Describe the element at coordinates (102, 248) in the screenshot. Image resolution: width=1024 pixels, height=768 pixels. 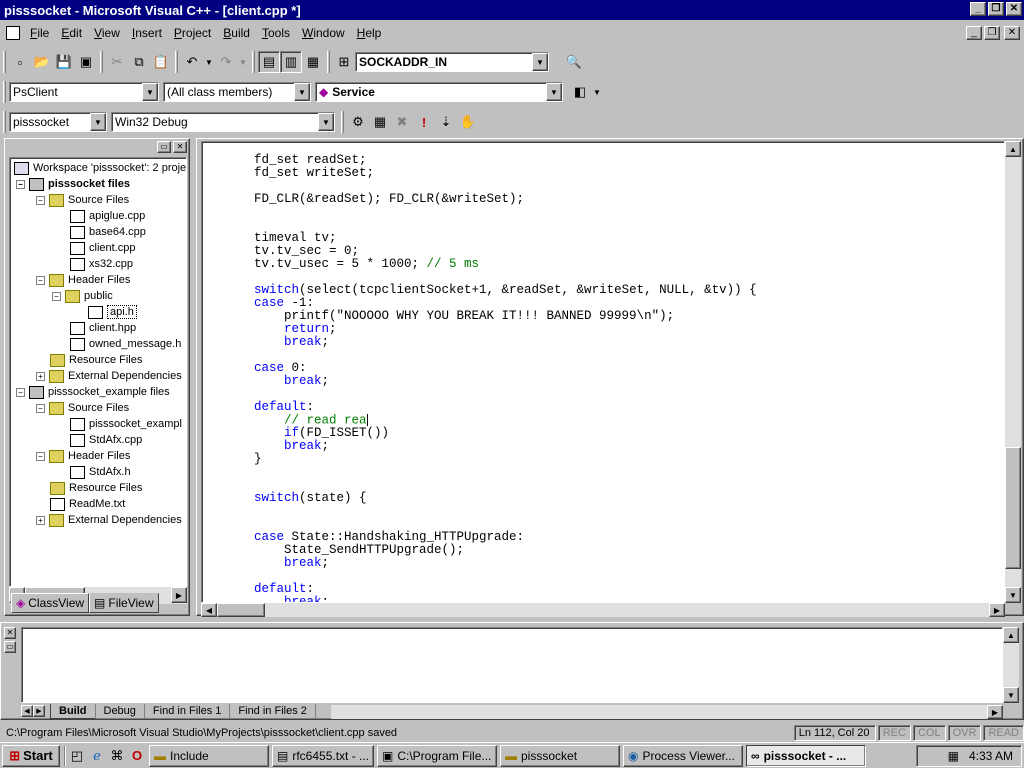
I see `tree-item-file: client.cpp` at that location.